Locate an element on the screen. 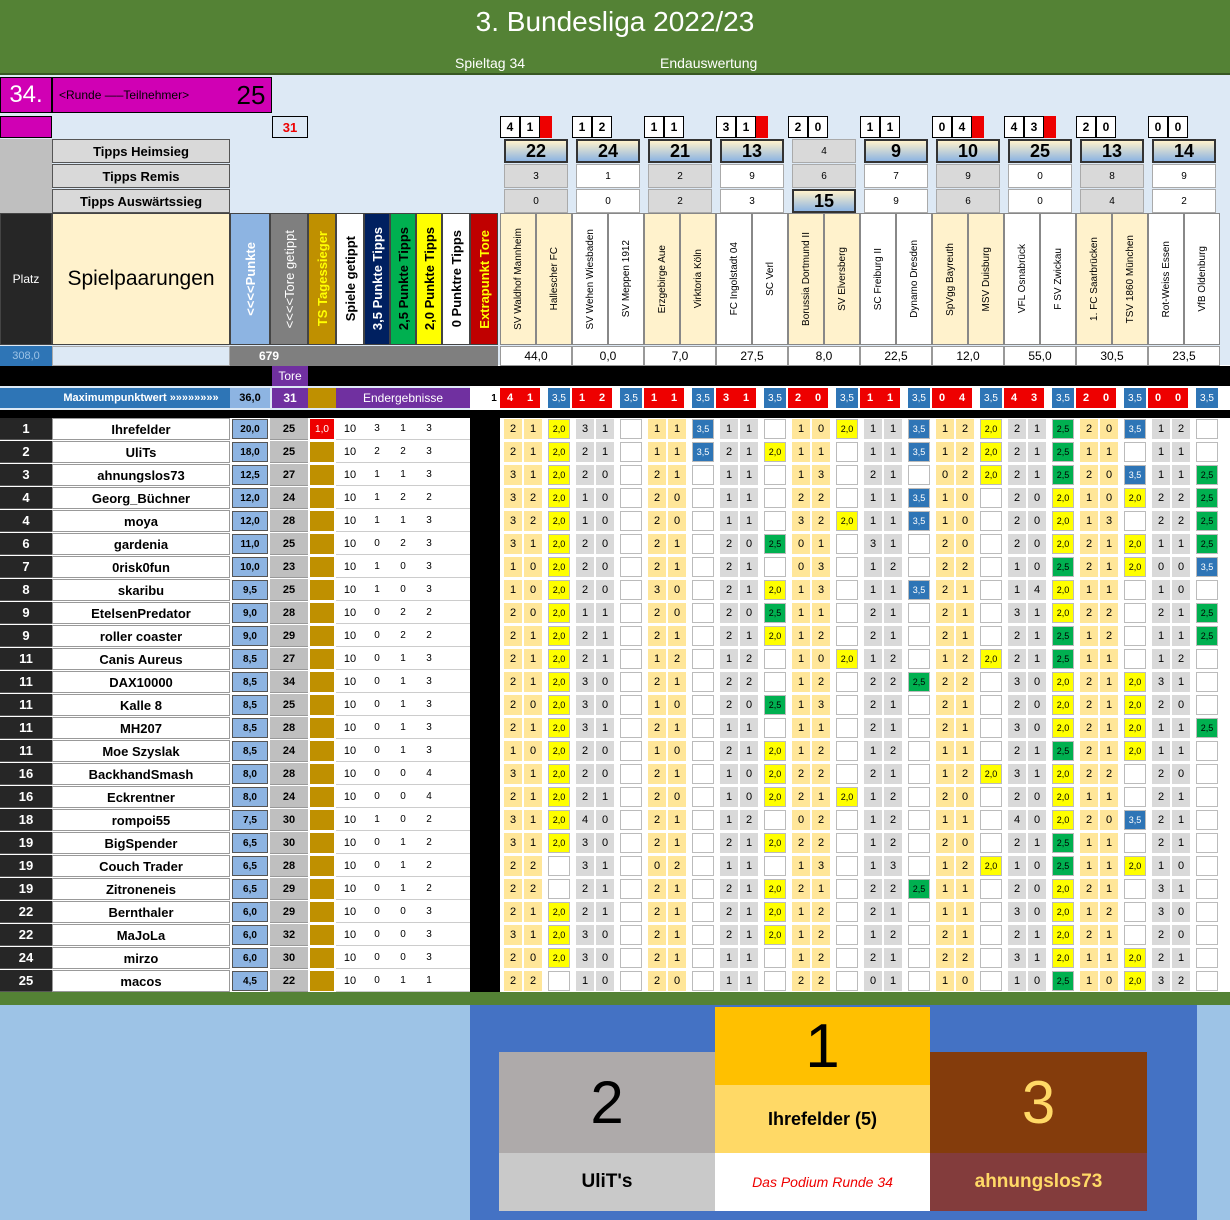 The width and height of the screenshot is (1230, 1220). player-extra is located at coordinates (456, 705).